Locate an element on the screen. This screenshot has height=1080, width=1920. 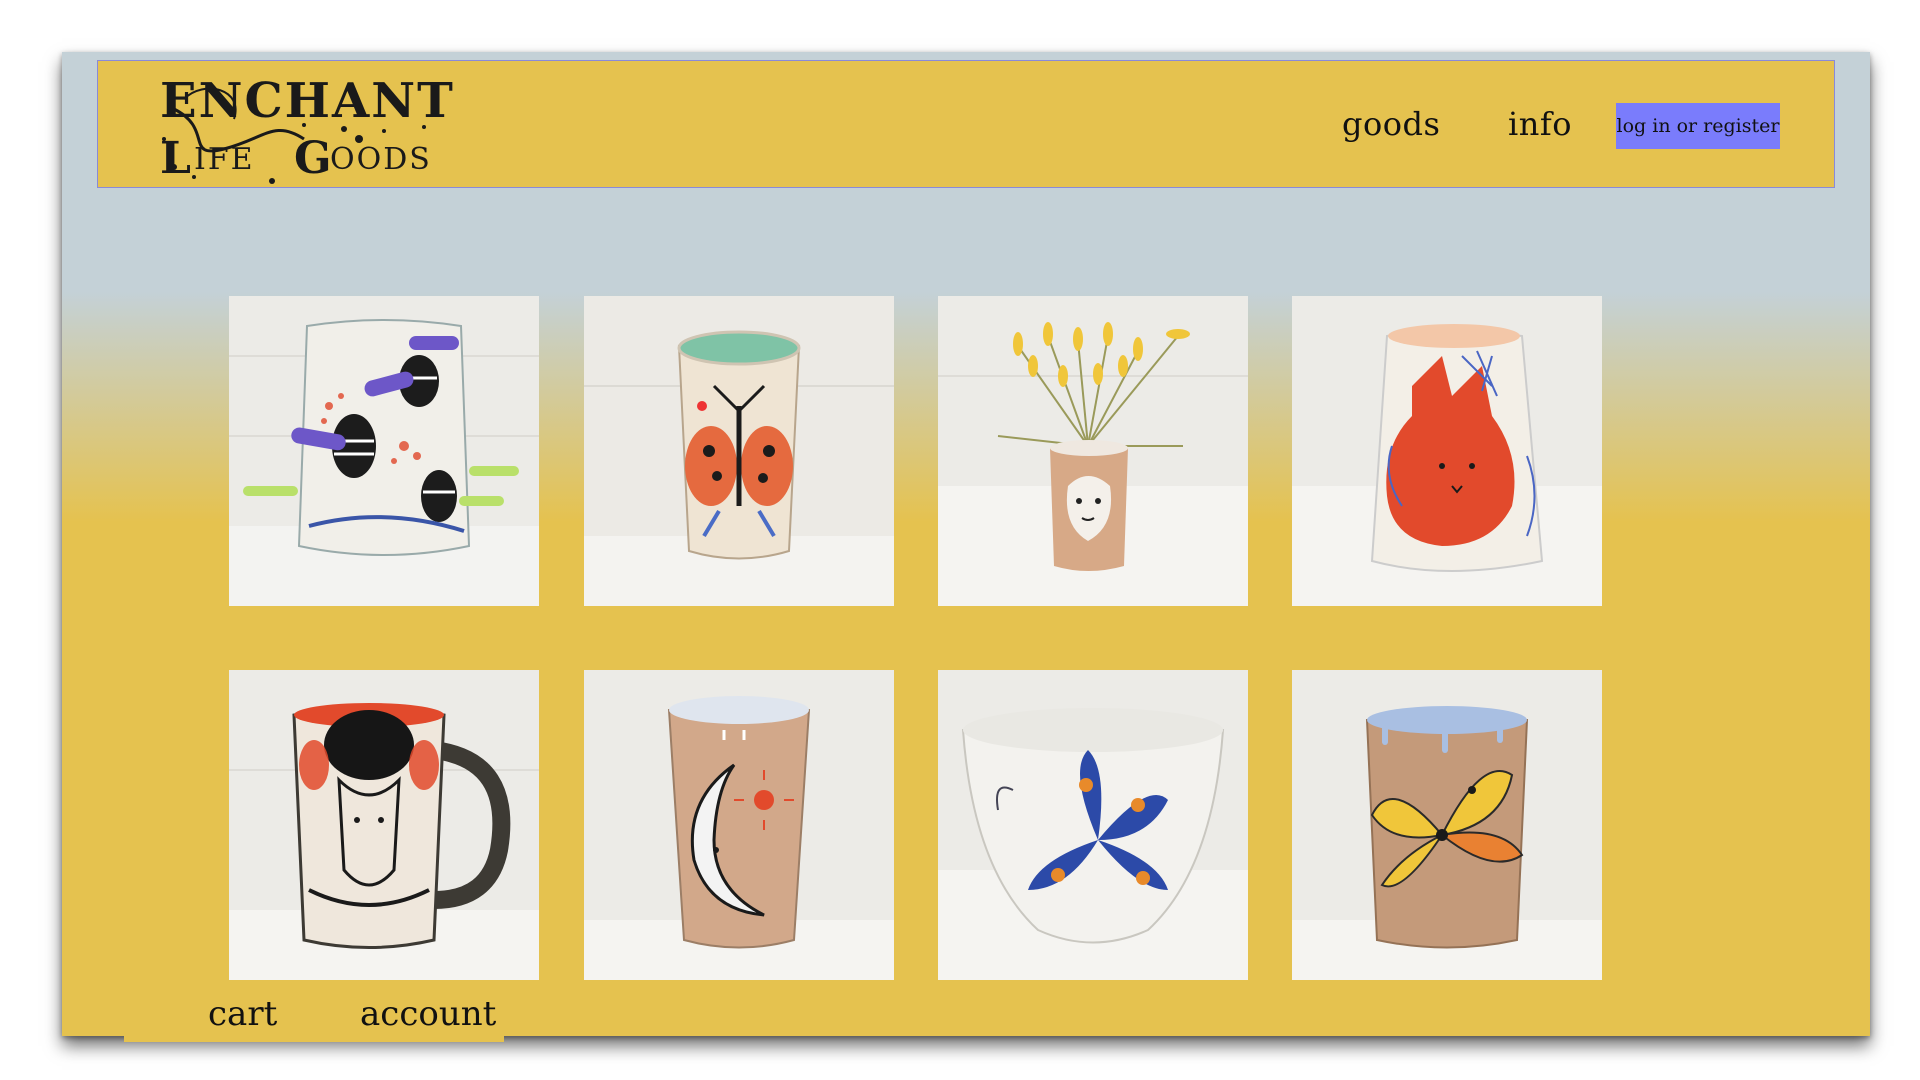
login-register-button: log in or register is located at coordinates (1698, 126).